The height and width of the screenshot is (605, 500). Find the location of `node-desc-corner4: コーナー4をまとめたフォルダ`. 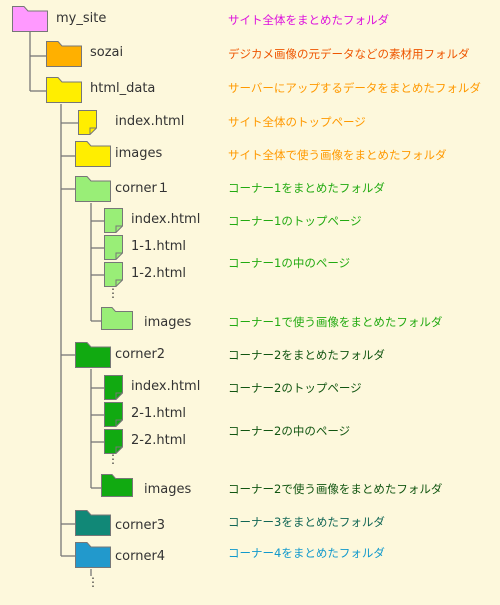

node-desc-corner4: コーナー4をまとめたフォルダ is located at coordinates (306, 553).